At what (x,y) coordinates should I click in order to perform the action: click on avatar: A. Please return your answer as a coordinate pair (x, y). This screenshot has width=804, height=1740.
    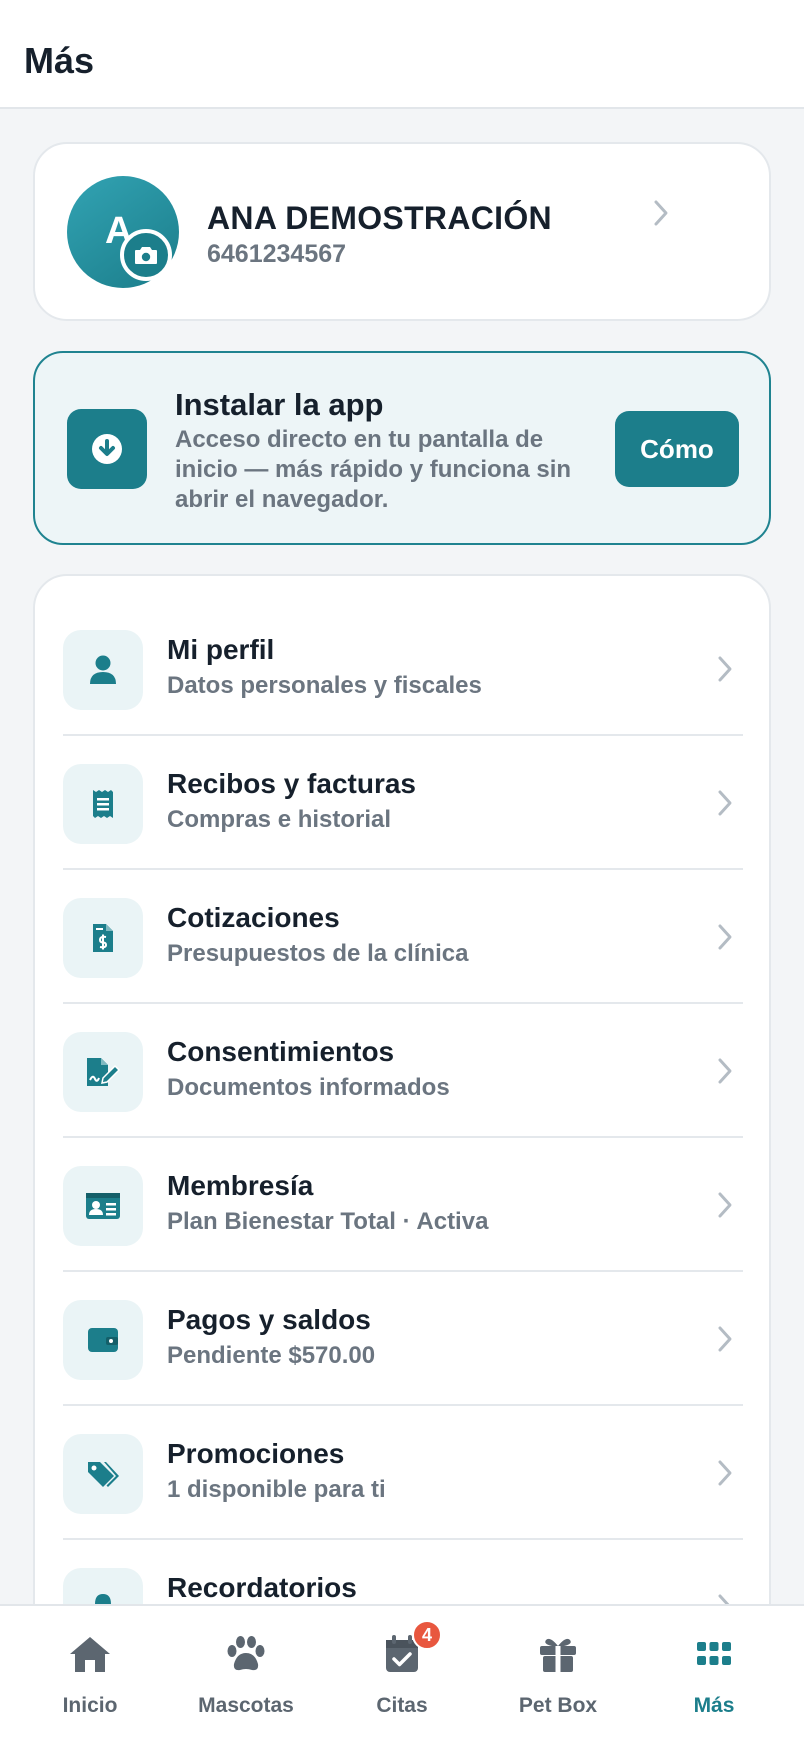
    Looking at the image, I should click on (123, 232).